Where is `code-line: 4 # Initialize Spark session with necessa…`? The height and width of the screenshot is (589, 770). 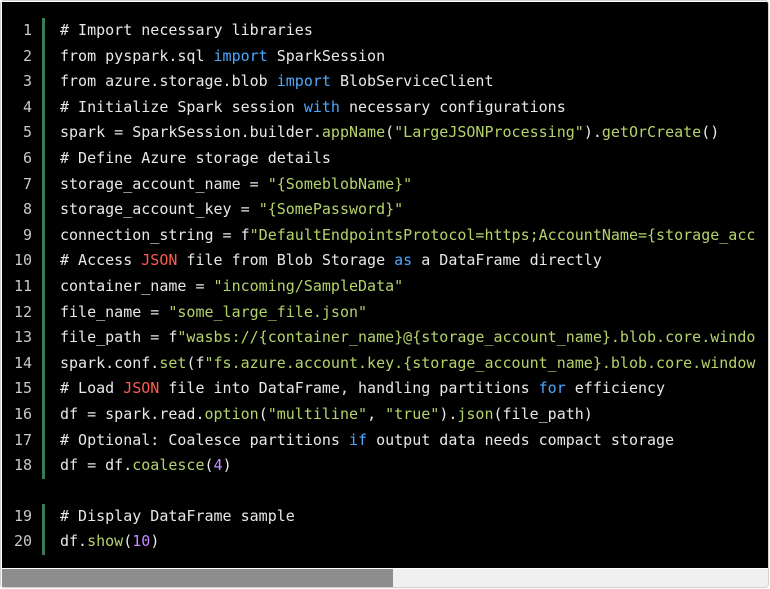 code-line: 4 # Initialize Spark session with necessa… is located at coordinates (385, 108).